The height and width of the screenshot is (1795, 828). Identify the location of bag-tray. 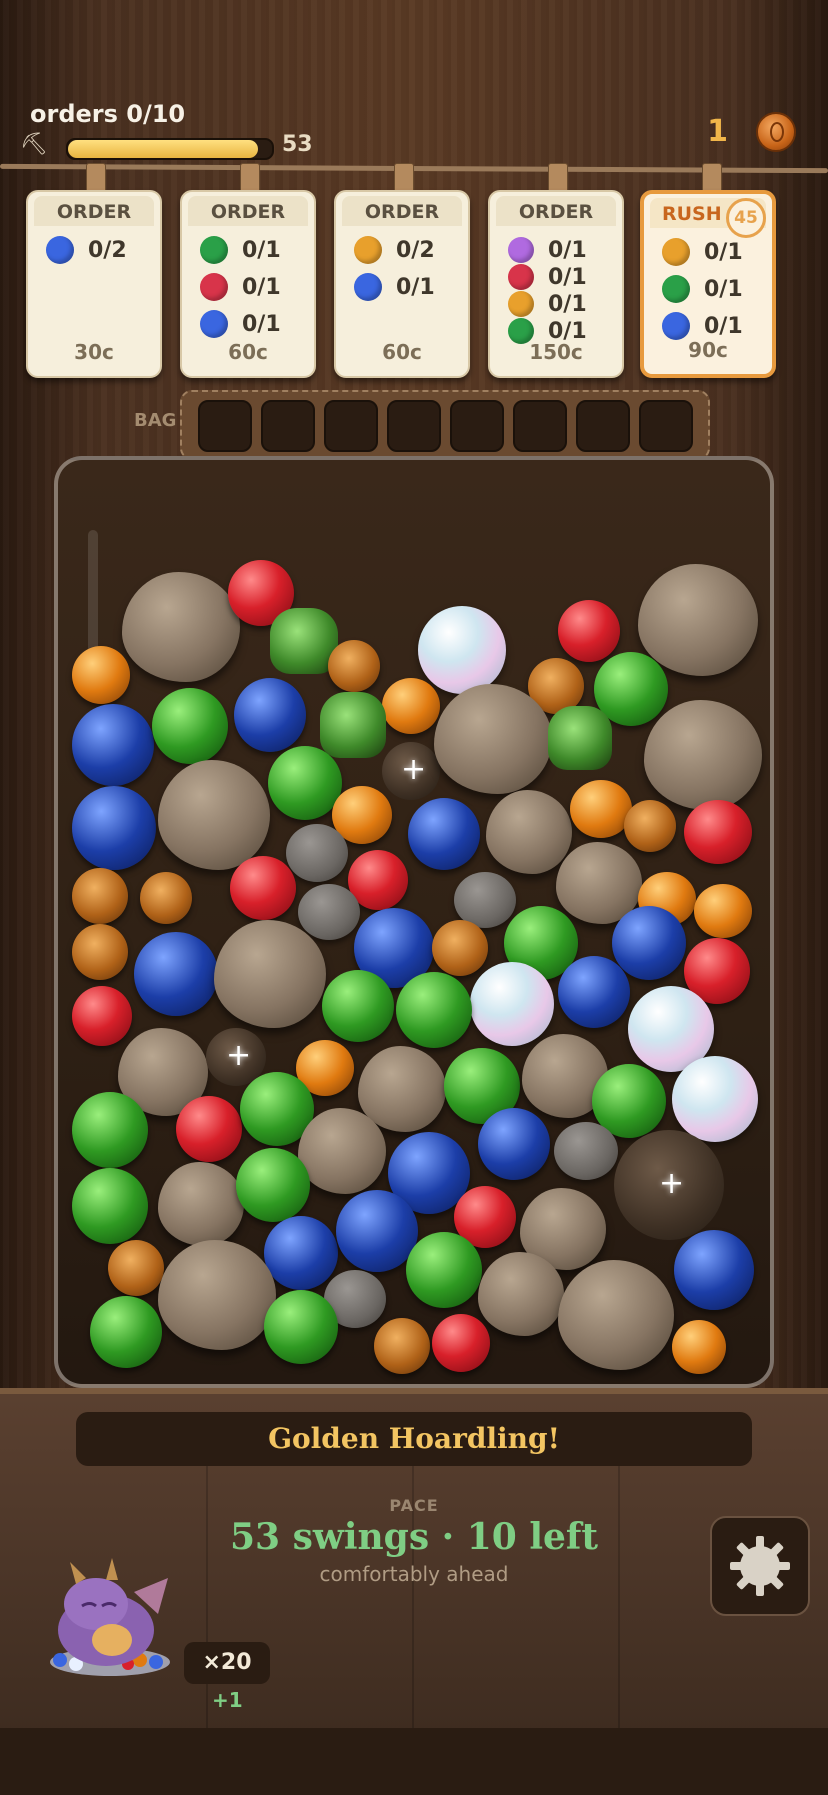
(445, 425).